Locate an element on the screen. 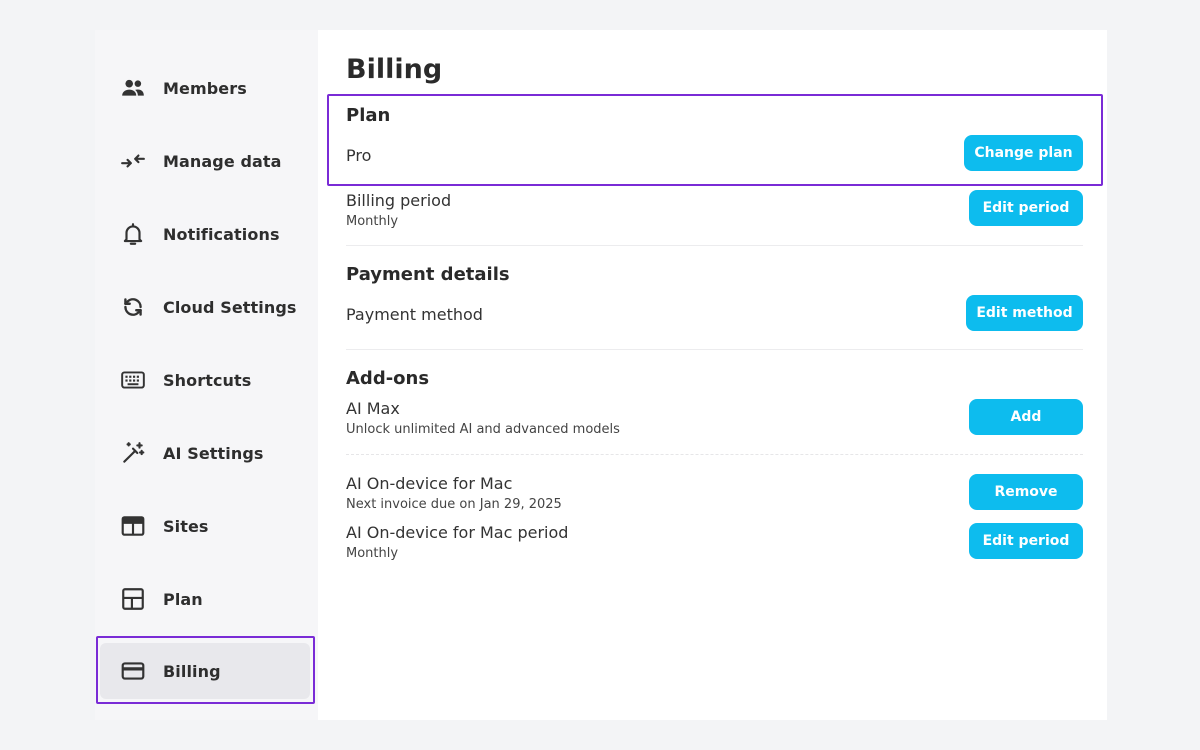 The image size is (1200, 750). sidebar-item-label: Cloud Settings is located at coordinates (230, 307).